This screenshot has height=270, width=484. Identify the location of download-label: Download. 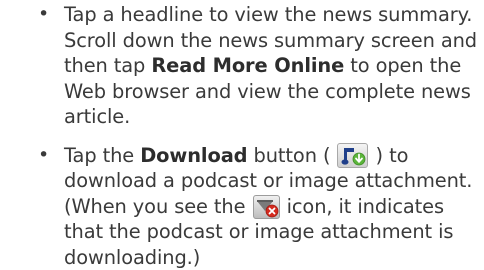
(193, 155).